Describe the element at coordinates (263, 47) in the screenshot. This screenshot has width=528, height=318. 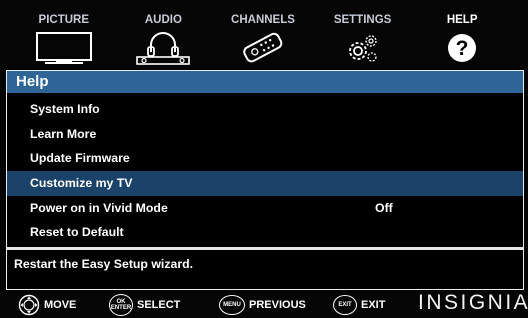
I see `remote-icon` at that location.